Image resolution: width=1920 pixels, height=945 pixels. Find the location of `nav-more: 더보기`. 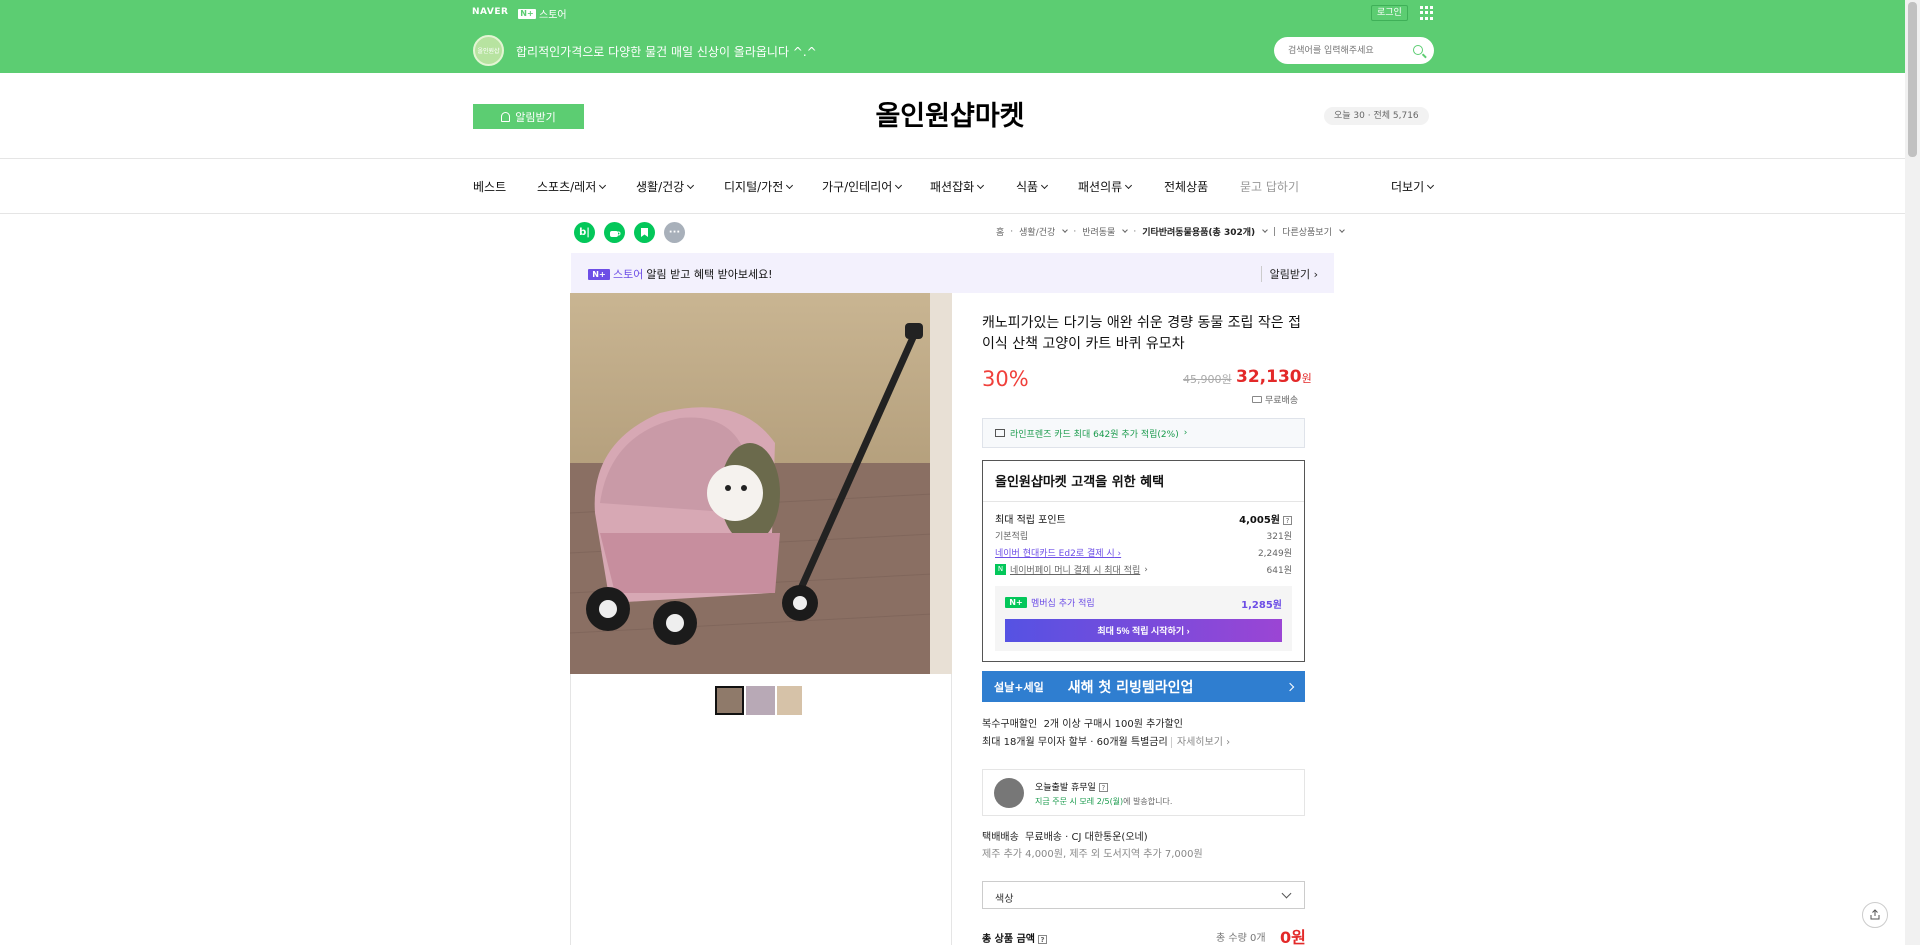

nav-more: 더보기 is located at coordinates (1413, 186).